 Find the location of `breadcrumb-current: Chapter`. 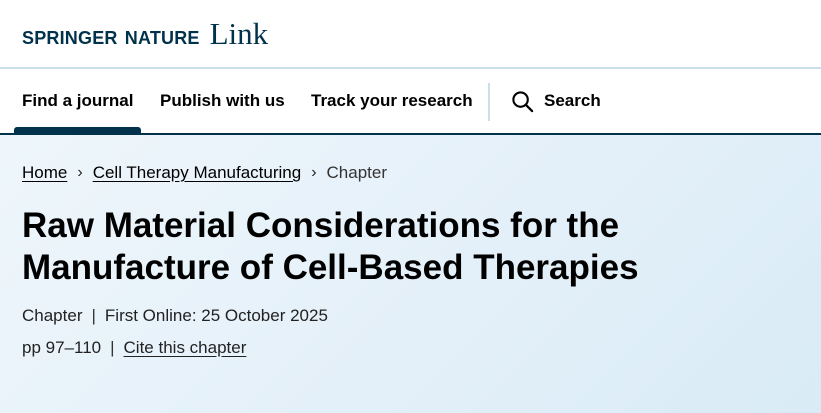

breadcrumb-current: Chapter is located at coordinates (357, 172).